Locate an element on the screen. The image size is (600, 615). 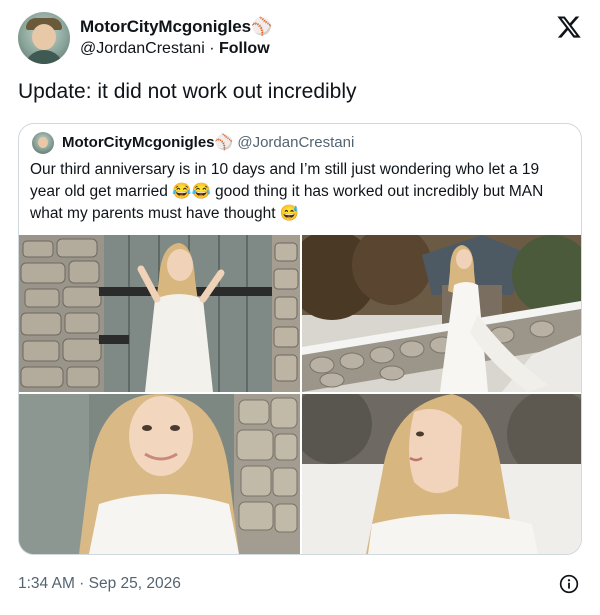
info-icon is located at coordinates (569, 584).